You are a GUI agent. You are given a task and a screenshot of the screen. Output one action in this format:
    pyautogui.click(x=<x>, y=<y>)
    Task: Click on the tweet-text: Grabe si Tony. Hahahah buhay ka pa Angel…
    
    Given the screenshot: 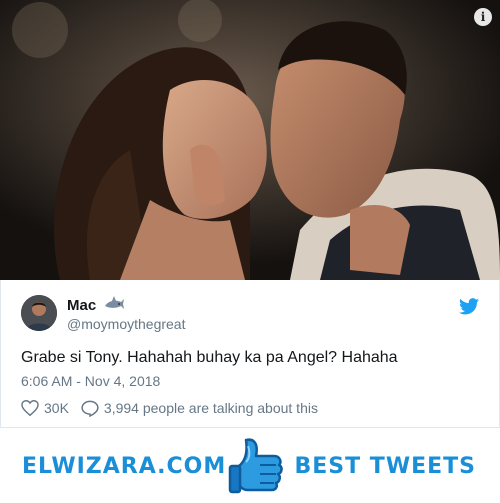 What is the action you would take?
    pyautogui.click(x=209, y=357)
    